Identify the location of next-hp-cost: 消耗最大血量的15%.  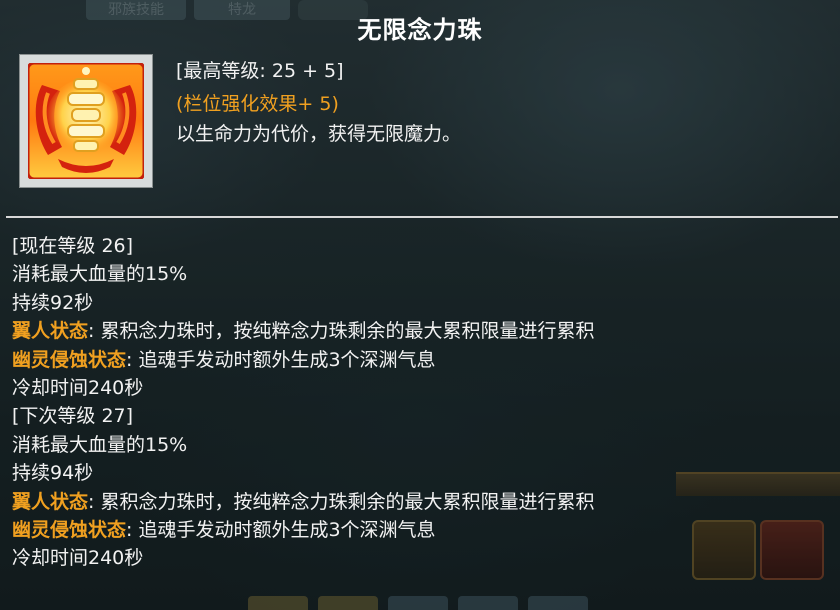
(100, 444).